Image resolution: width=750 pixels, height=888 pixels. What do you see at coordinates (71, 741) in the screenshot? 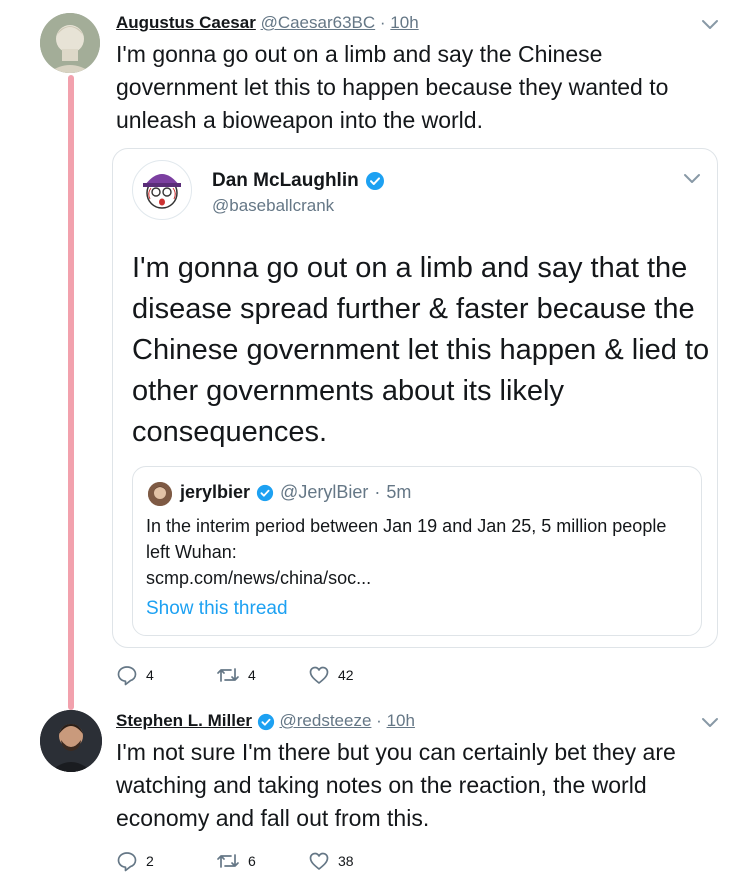
I see `avatar-stephen-miller` at bounding box center [71, 741].